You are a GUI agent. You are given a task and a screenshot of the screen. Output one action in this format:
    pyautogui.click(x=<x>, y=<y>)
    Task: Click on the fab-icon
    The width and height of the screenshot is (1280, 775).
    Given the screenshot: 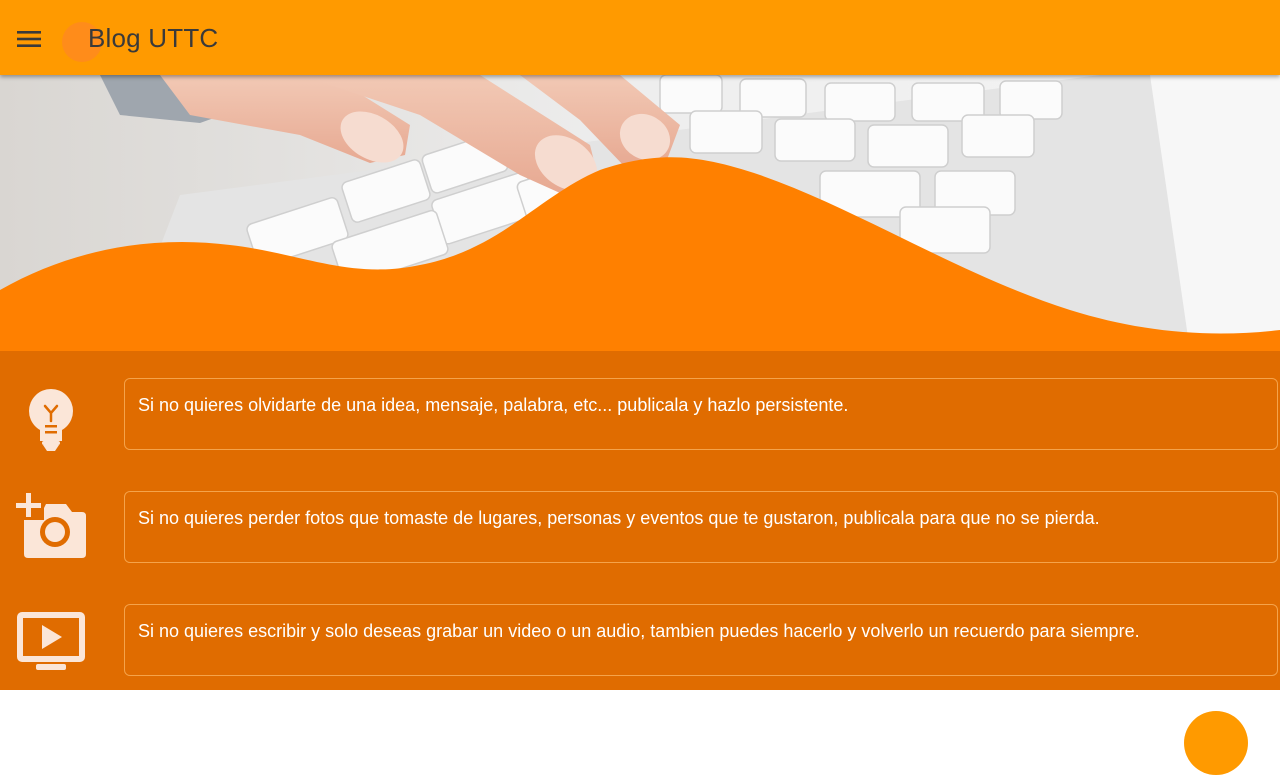 What is the action you would take?
    pyautogui.click(x=1216, y=743)
    